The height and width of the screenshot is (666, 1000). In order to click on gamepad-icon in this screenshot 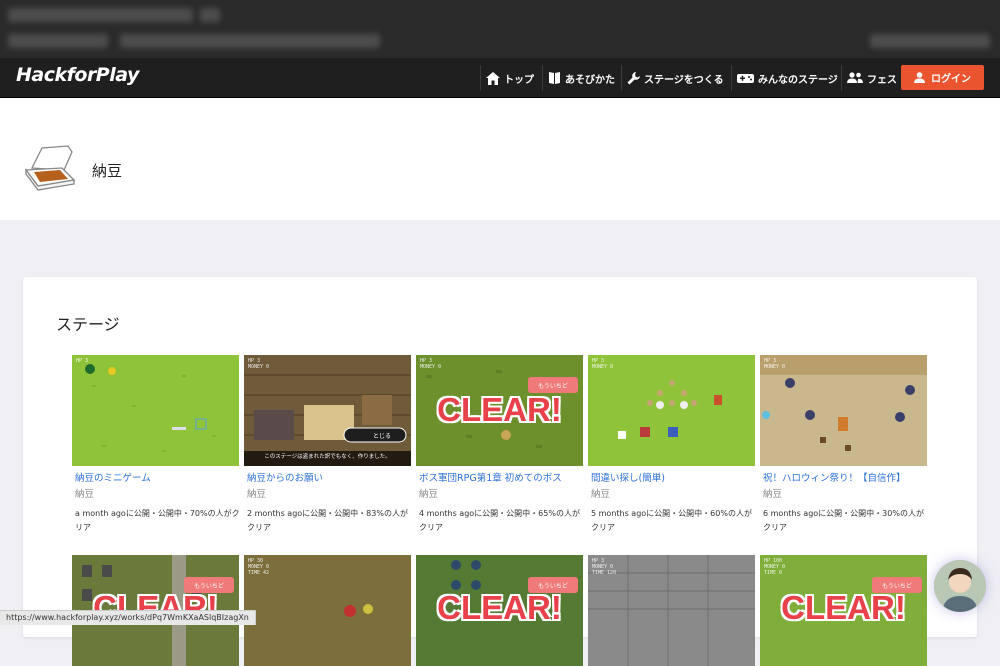, I will do `click(745, 78)`.